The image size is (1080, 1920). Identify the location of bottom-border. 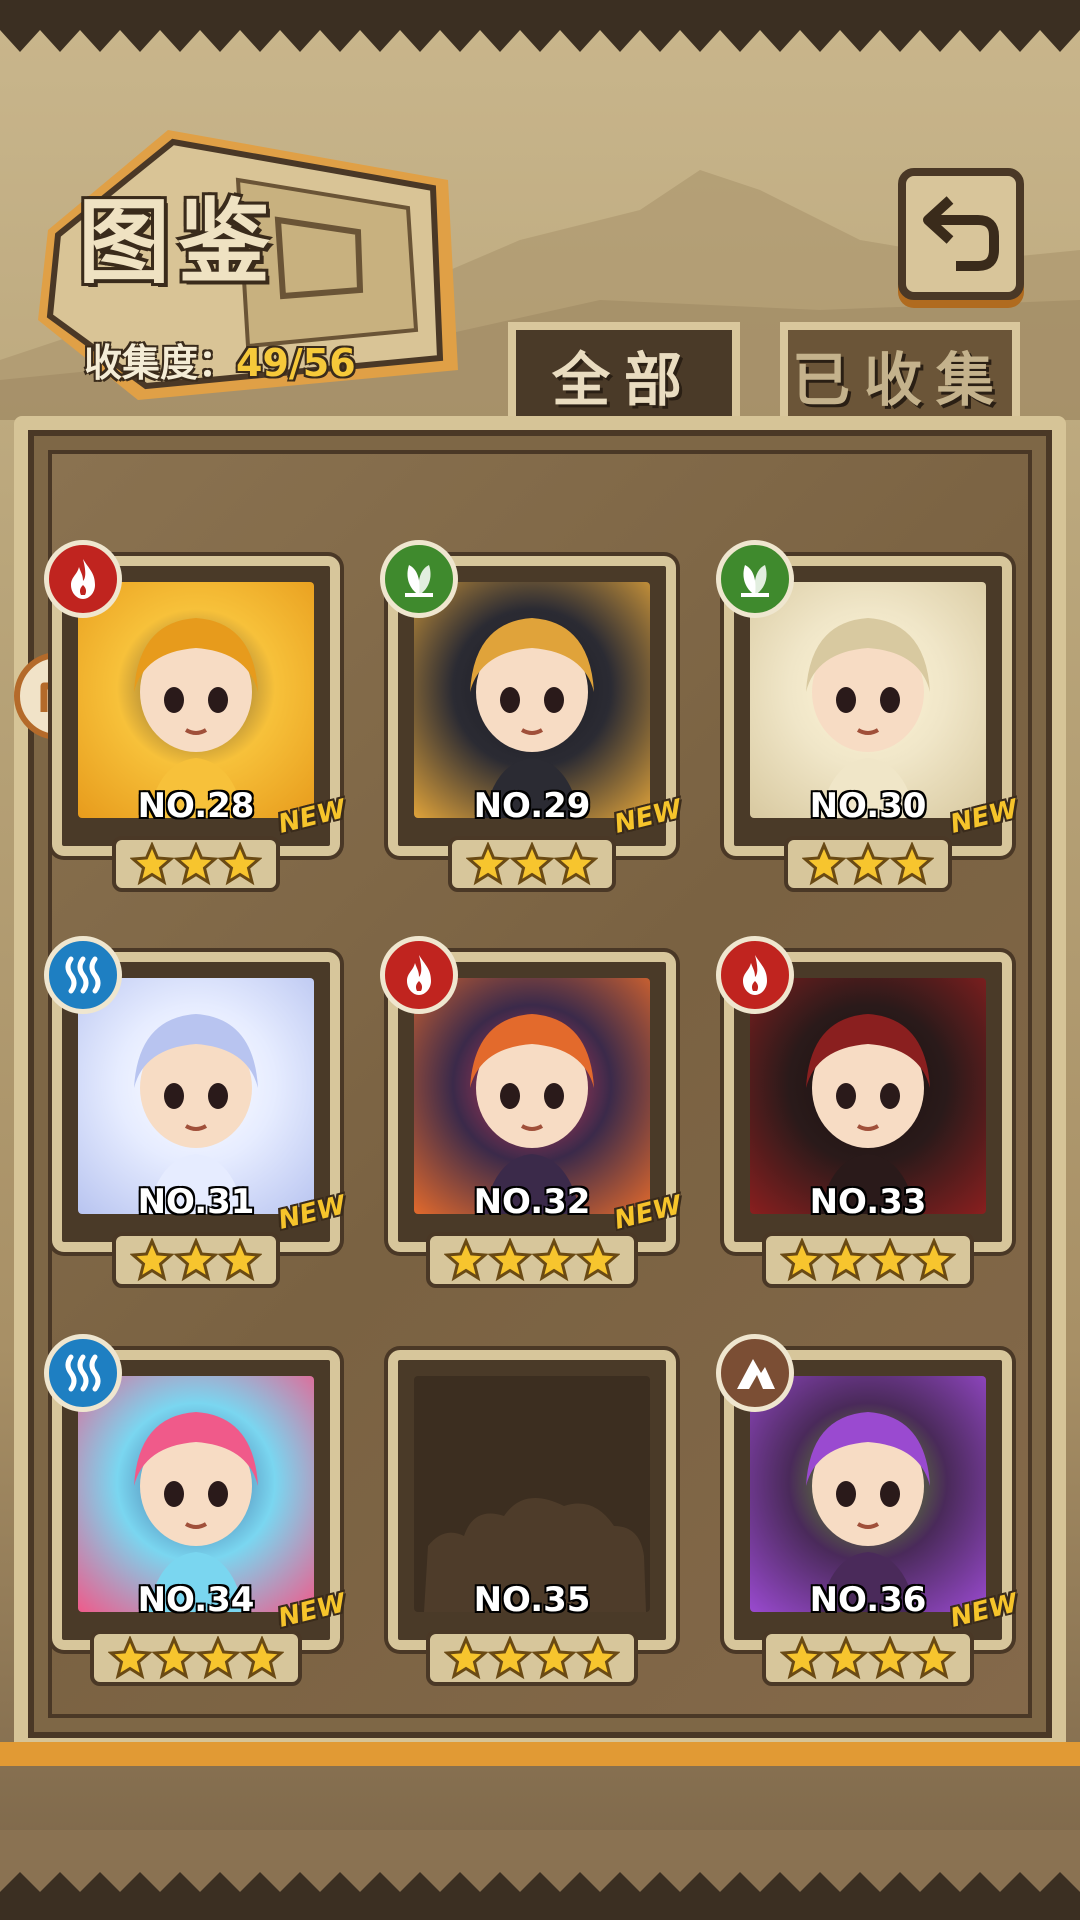
(540, 1875).